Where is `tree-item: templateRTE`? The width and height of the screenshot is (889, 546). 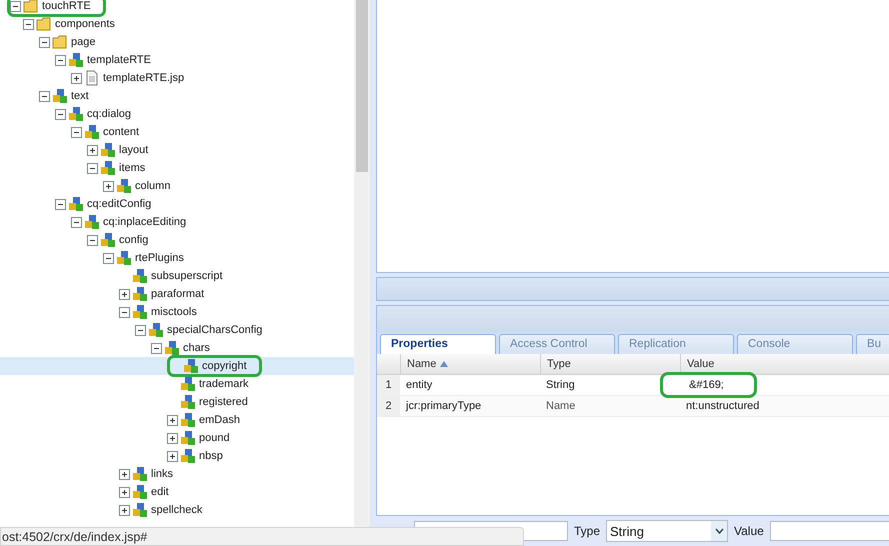
tree-item: templateRTE is located at coordinates (177, 60).